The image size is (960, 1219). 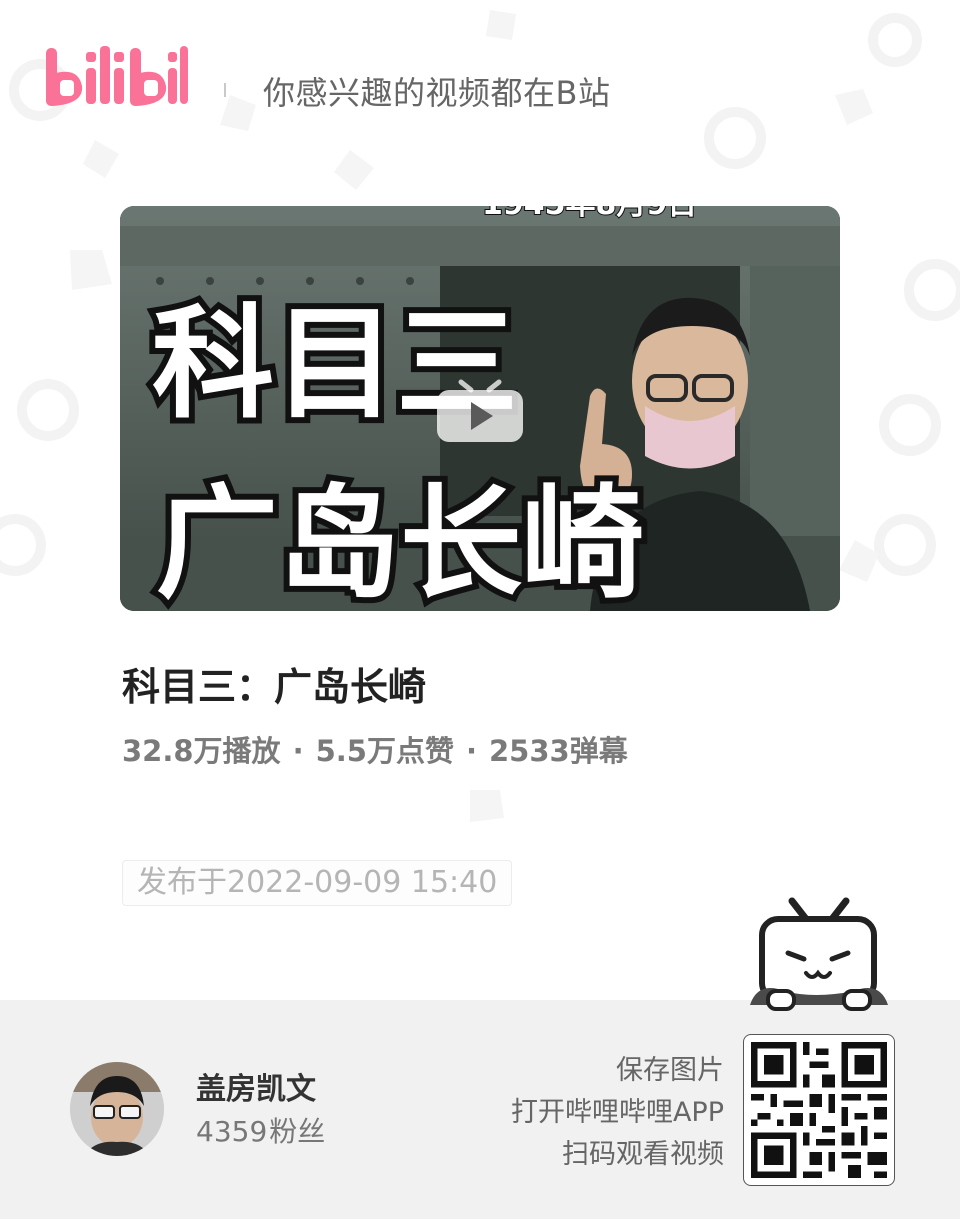 I want to click on danmaku-count: 2533弹幕, so click(x=558, y=751).